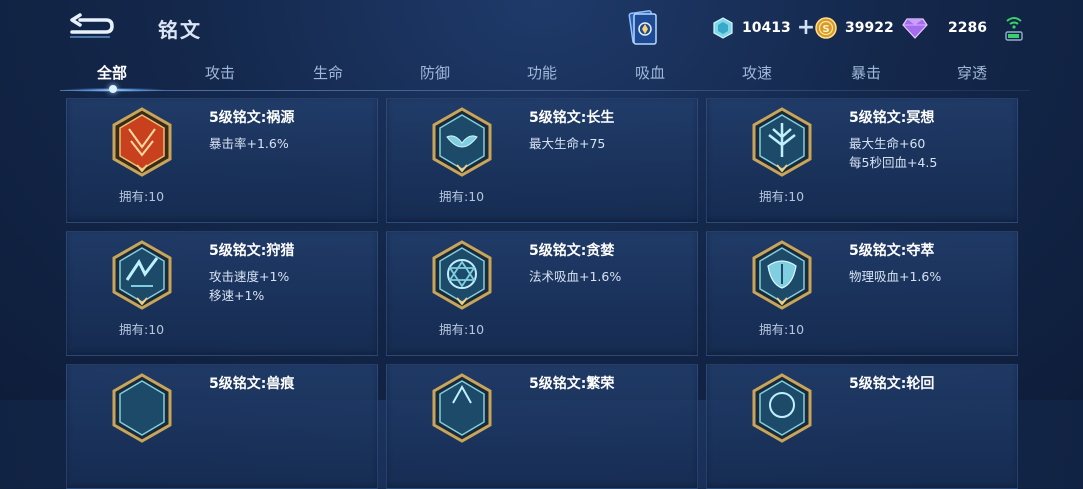 This screenshot has width=1083, height=489. What do you see at coordinates (222, 426) in the screenshot?
I see `rune-card-shouhen: 5级铭文:兽痕` at bounding box center [222, 426].